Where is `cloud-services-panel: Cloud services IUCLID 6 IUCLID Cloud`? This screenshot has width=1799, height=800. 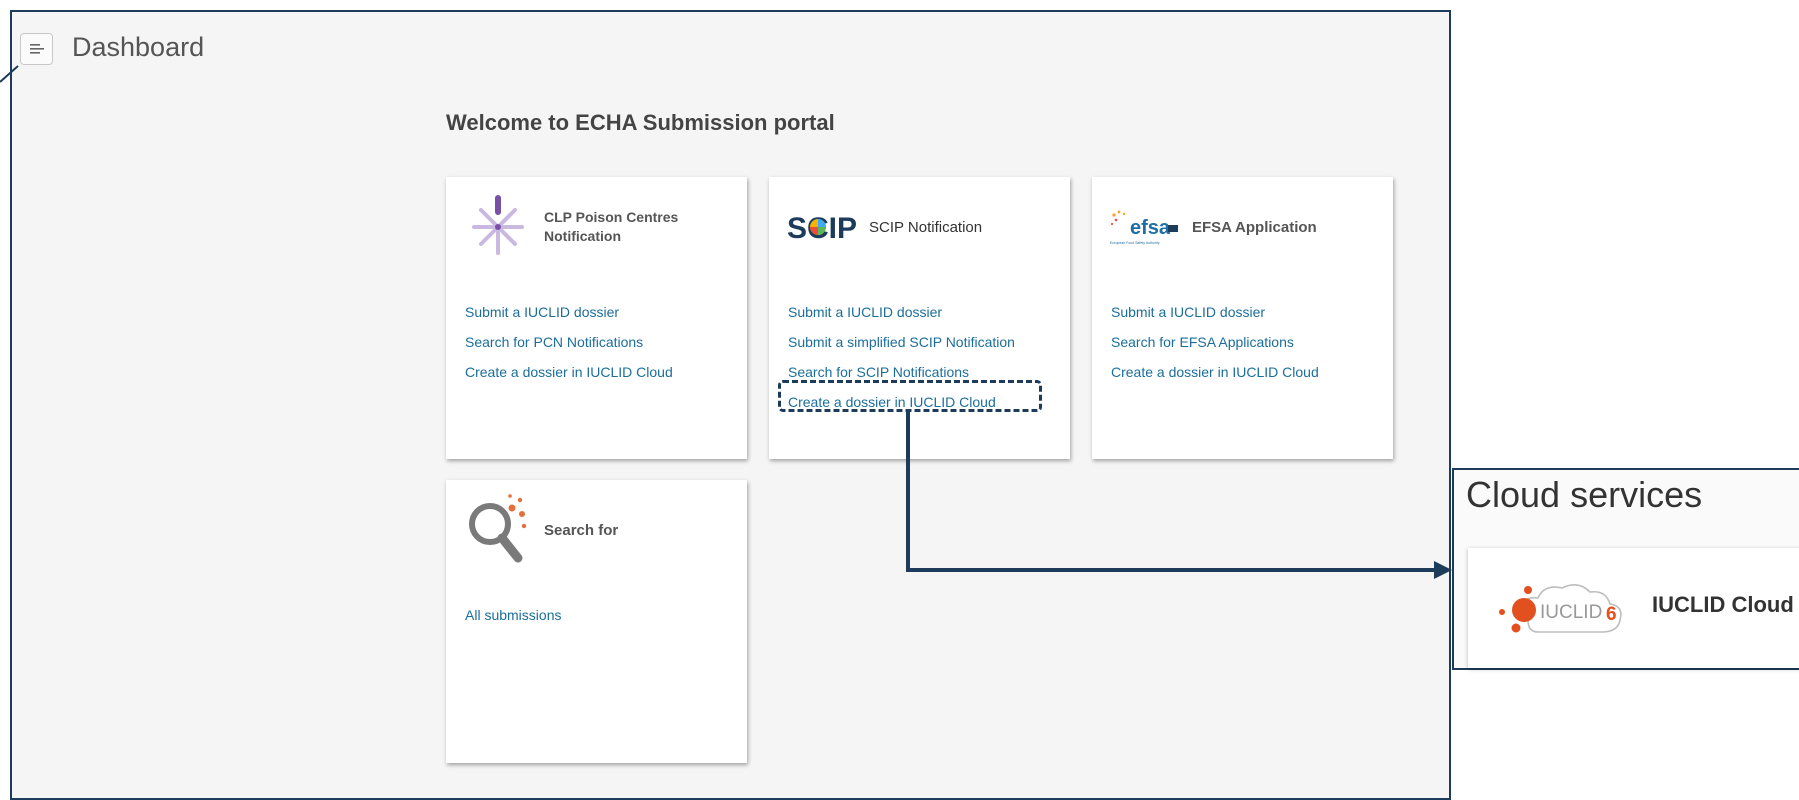 cloud-services-panel: Cloud services IUCLID 6 IUCLID Cloud is located at coordinates (1625, 569).